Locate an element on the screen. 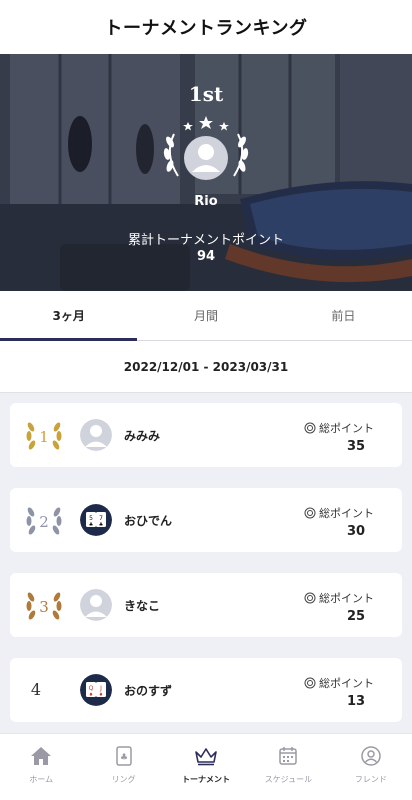  tab-monthly: 月間 is located at coordinates (205, 315).